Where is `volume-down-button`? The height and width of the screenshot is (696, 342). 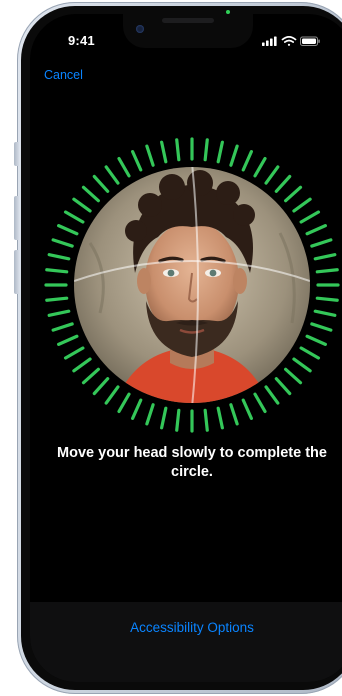 volume-down-button is located at coordinates (16, 272).